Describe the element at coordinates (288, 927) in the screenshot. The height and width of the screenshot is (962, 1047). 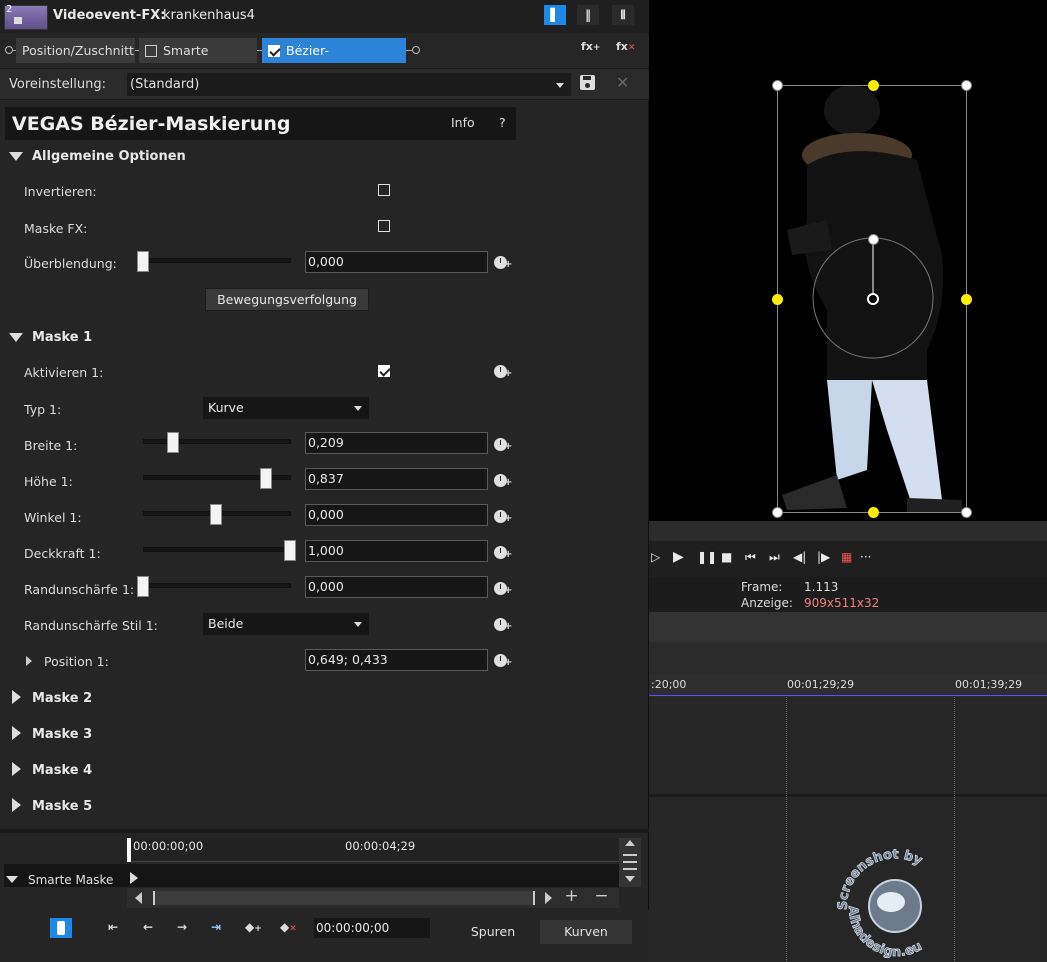
I see `delete-keyframe-icon: ◆✕` at that location.